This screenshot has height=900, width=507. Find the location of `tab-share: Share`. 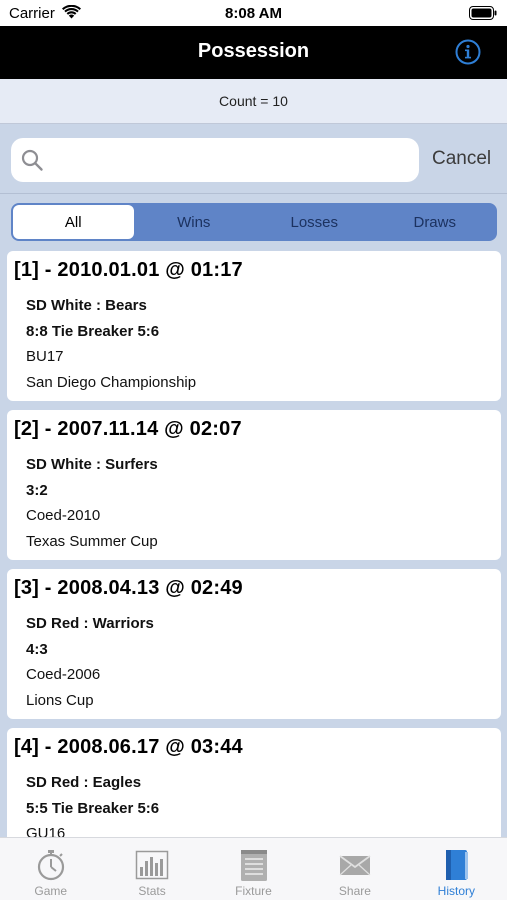

tab-share: Share is located at coordinates (354, 869).